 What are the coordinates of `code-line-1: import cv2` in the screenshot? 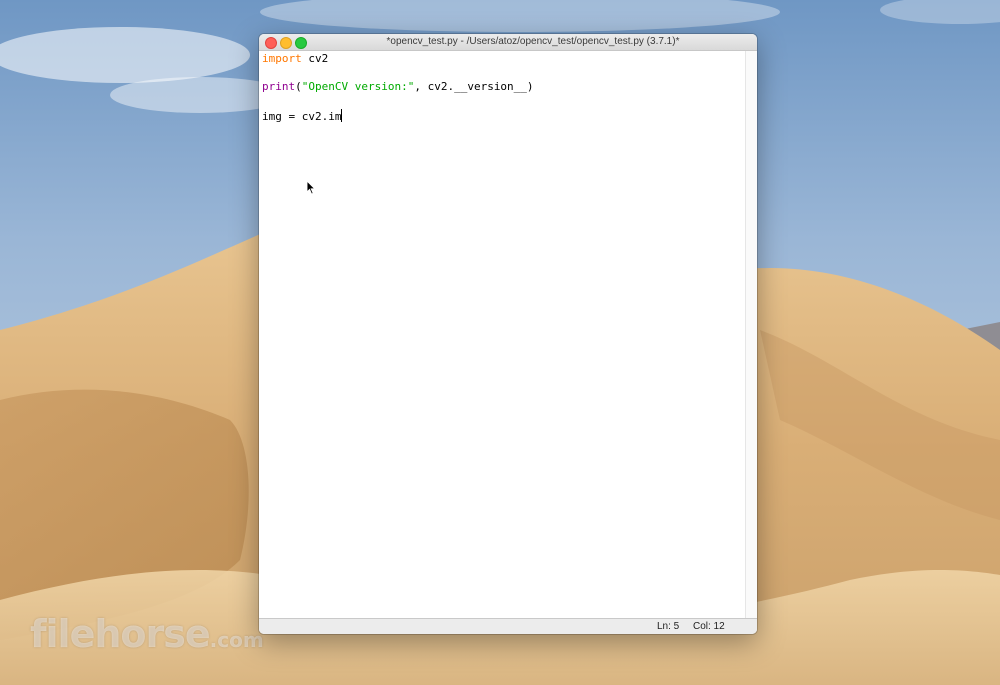 It's located at (295, 59).